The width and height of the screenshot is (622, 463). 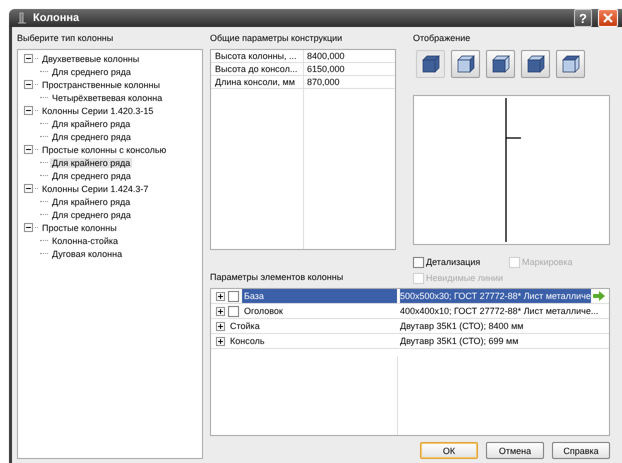 I want to click on dialog-button: Отмена, so click(x=515, y=450).